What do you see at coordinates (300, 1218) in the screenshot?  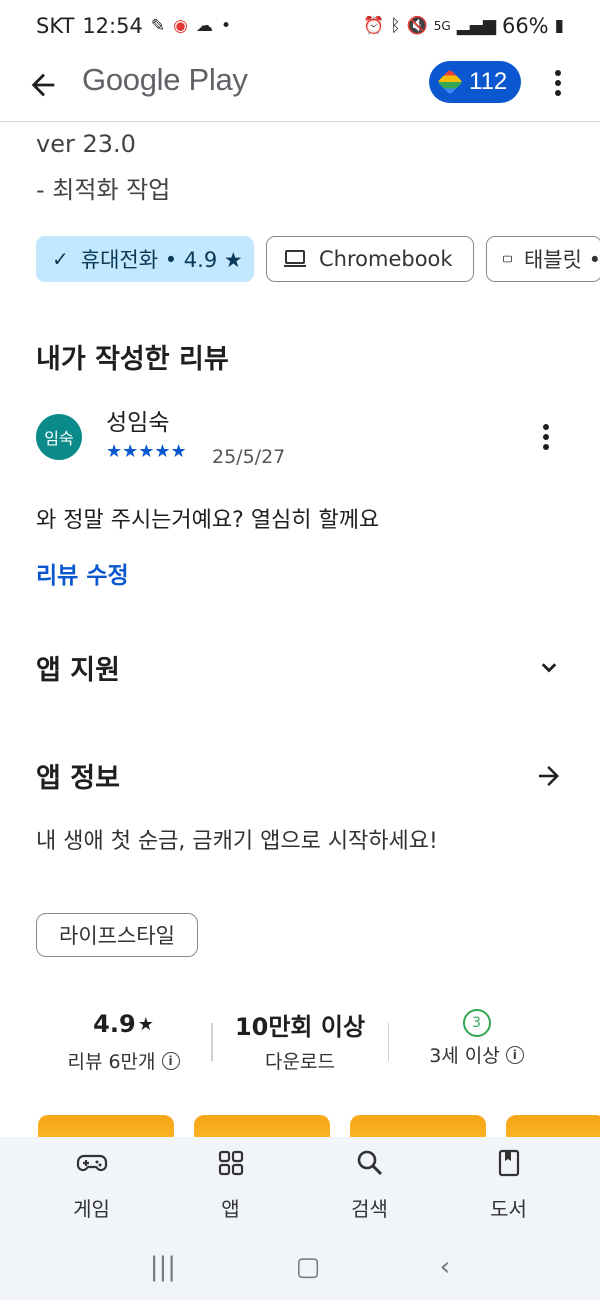 I see `bottom-navigation: 게임 앱 검색 도서 ||| ▢ ‹` at bounding box center [300, 1218].